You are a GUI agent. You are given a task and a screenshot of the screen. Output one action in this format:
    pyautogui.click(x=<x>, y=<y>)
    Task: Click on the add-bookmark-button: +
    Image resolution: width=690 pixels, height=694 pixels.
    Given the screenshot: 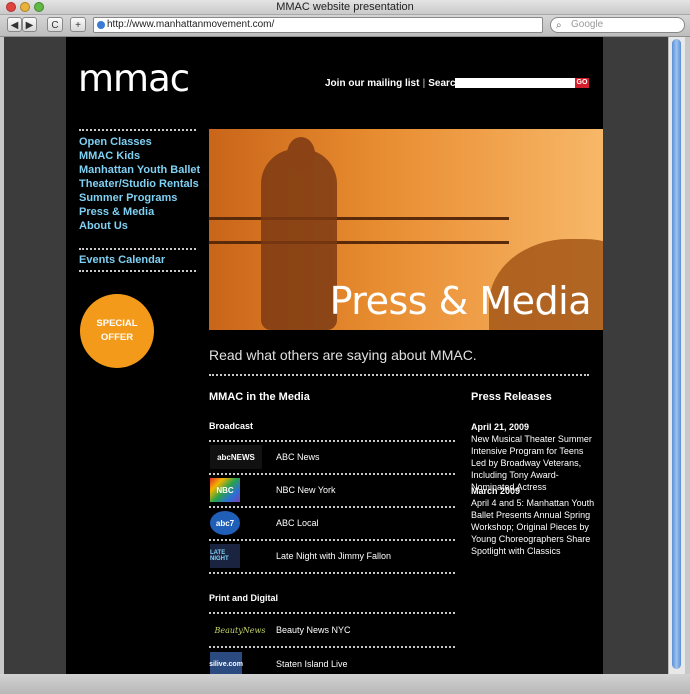 What is the action you would take?
    pyautogui.click(x=78, y=24)
    